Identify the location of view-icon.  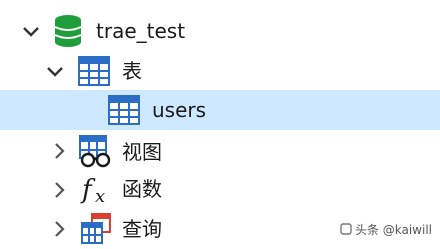
(95, 152).